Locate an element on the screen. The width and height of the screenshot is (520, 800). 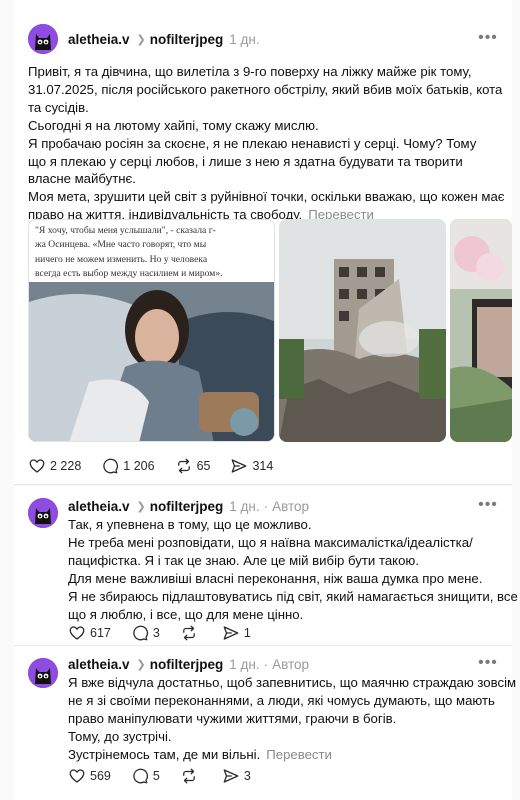
reply-count: 5 is located at coordinates (156, 776).